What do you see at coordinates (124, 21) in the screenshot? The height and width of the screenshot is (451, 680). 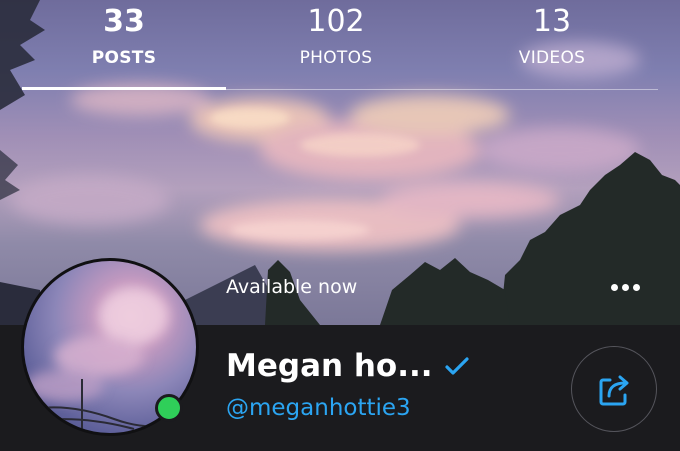 I see `posts-count: 33` at bounding box center [124, 21].